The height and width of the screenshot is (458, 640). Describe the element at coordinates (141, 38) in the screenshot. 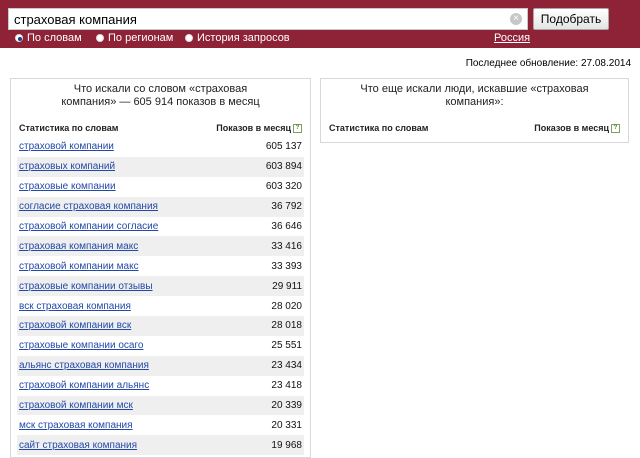

I see `mode-label: По регионам` at that location.